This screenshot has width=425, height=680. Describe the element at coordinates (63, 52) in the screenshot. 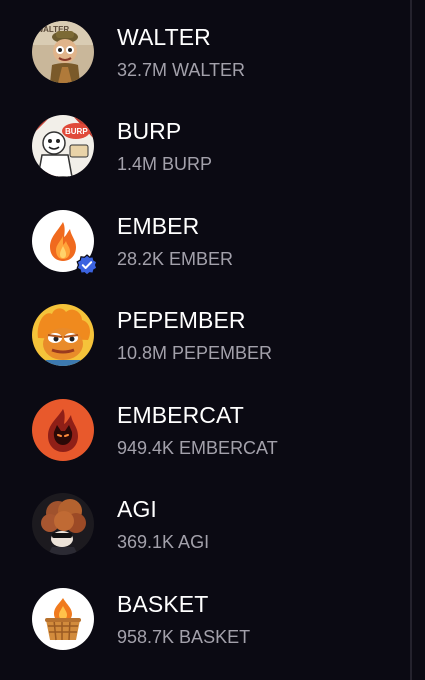

I see `walter-token-icon: WALTER` at that location.